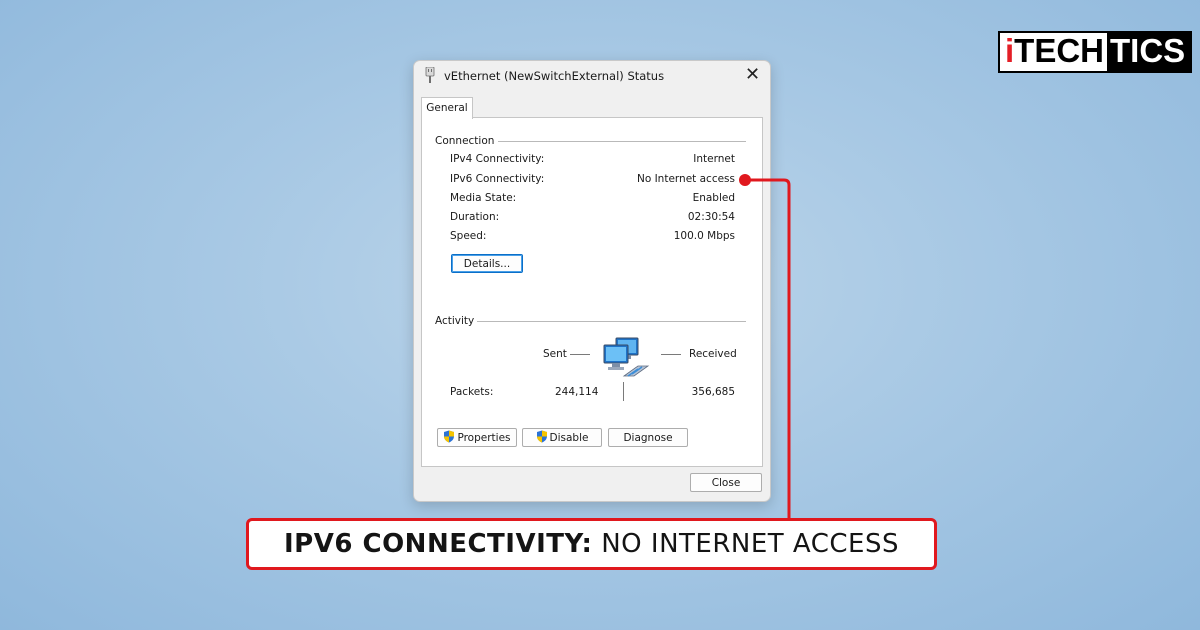 This screenshot has height=630, width=1200. What do you see at coordinates (768, 348) in the screenshot?
I see `callout-line` at bounding box center [768, 348].